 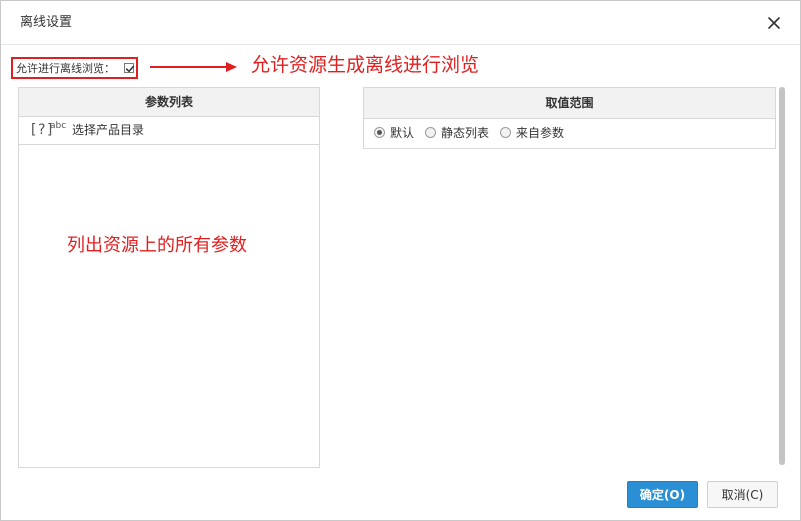 I want to click on param-list-item: [?] abc 选择产品目录, so click(x=169, y=131).